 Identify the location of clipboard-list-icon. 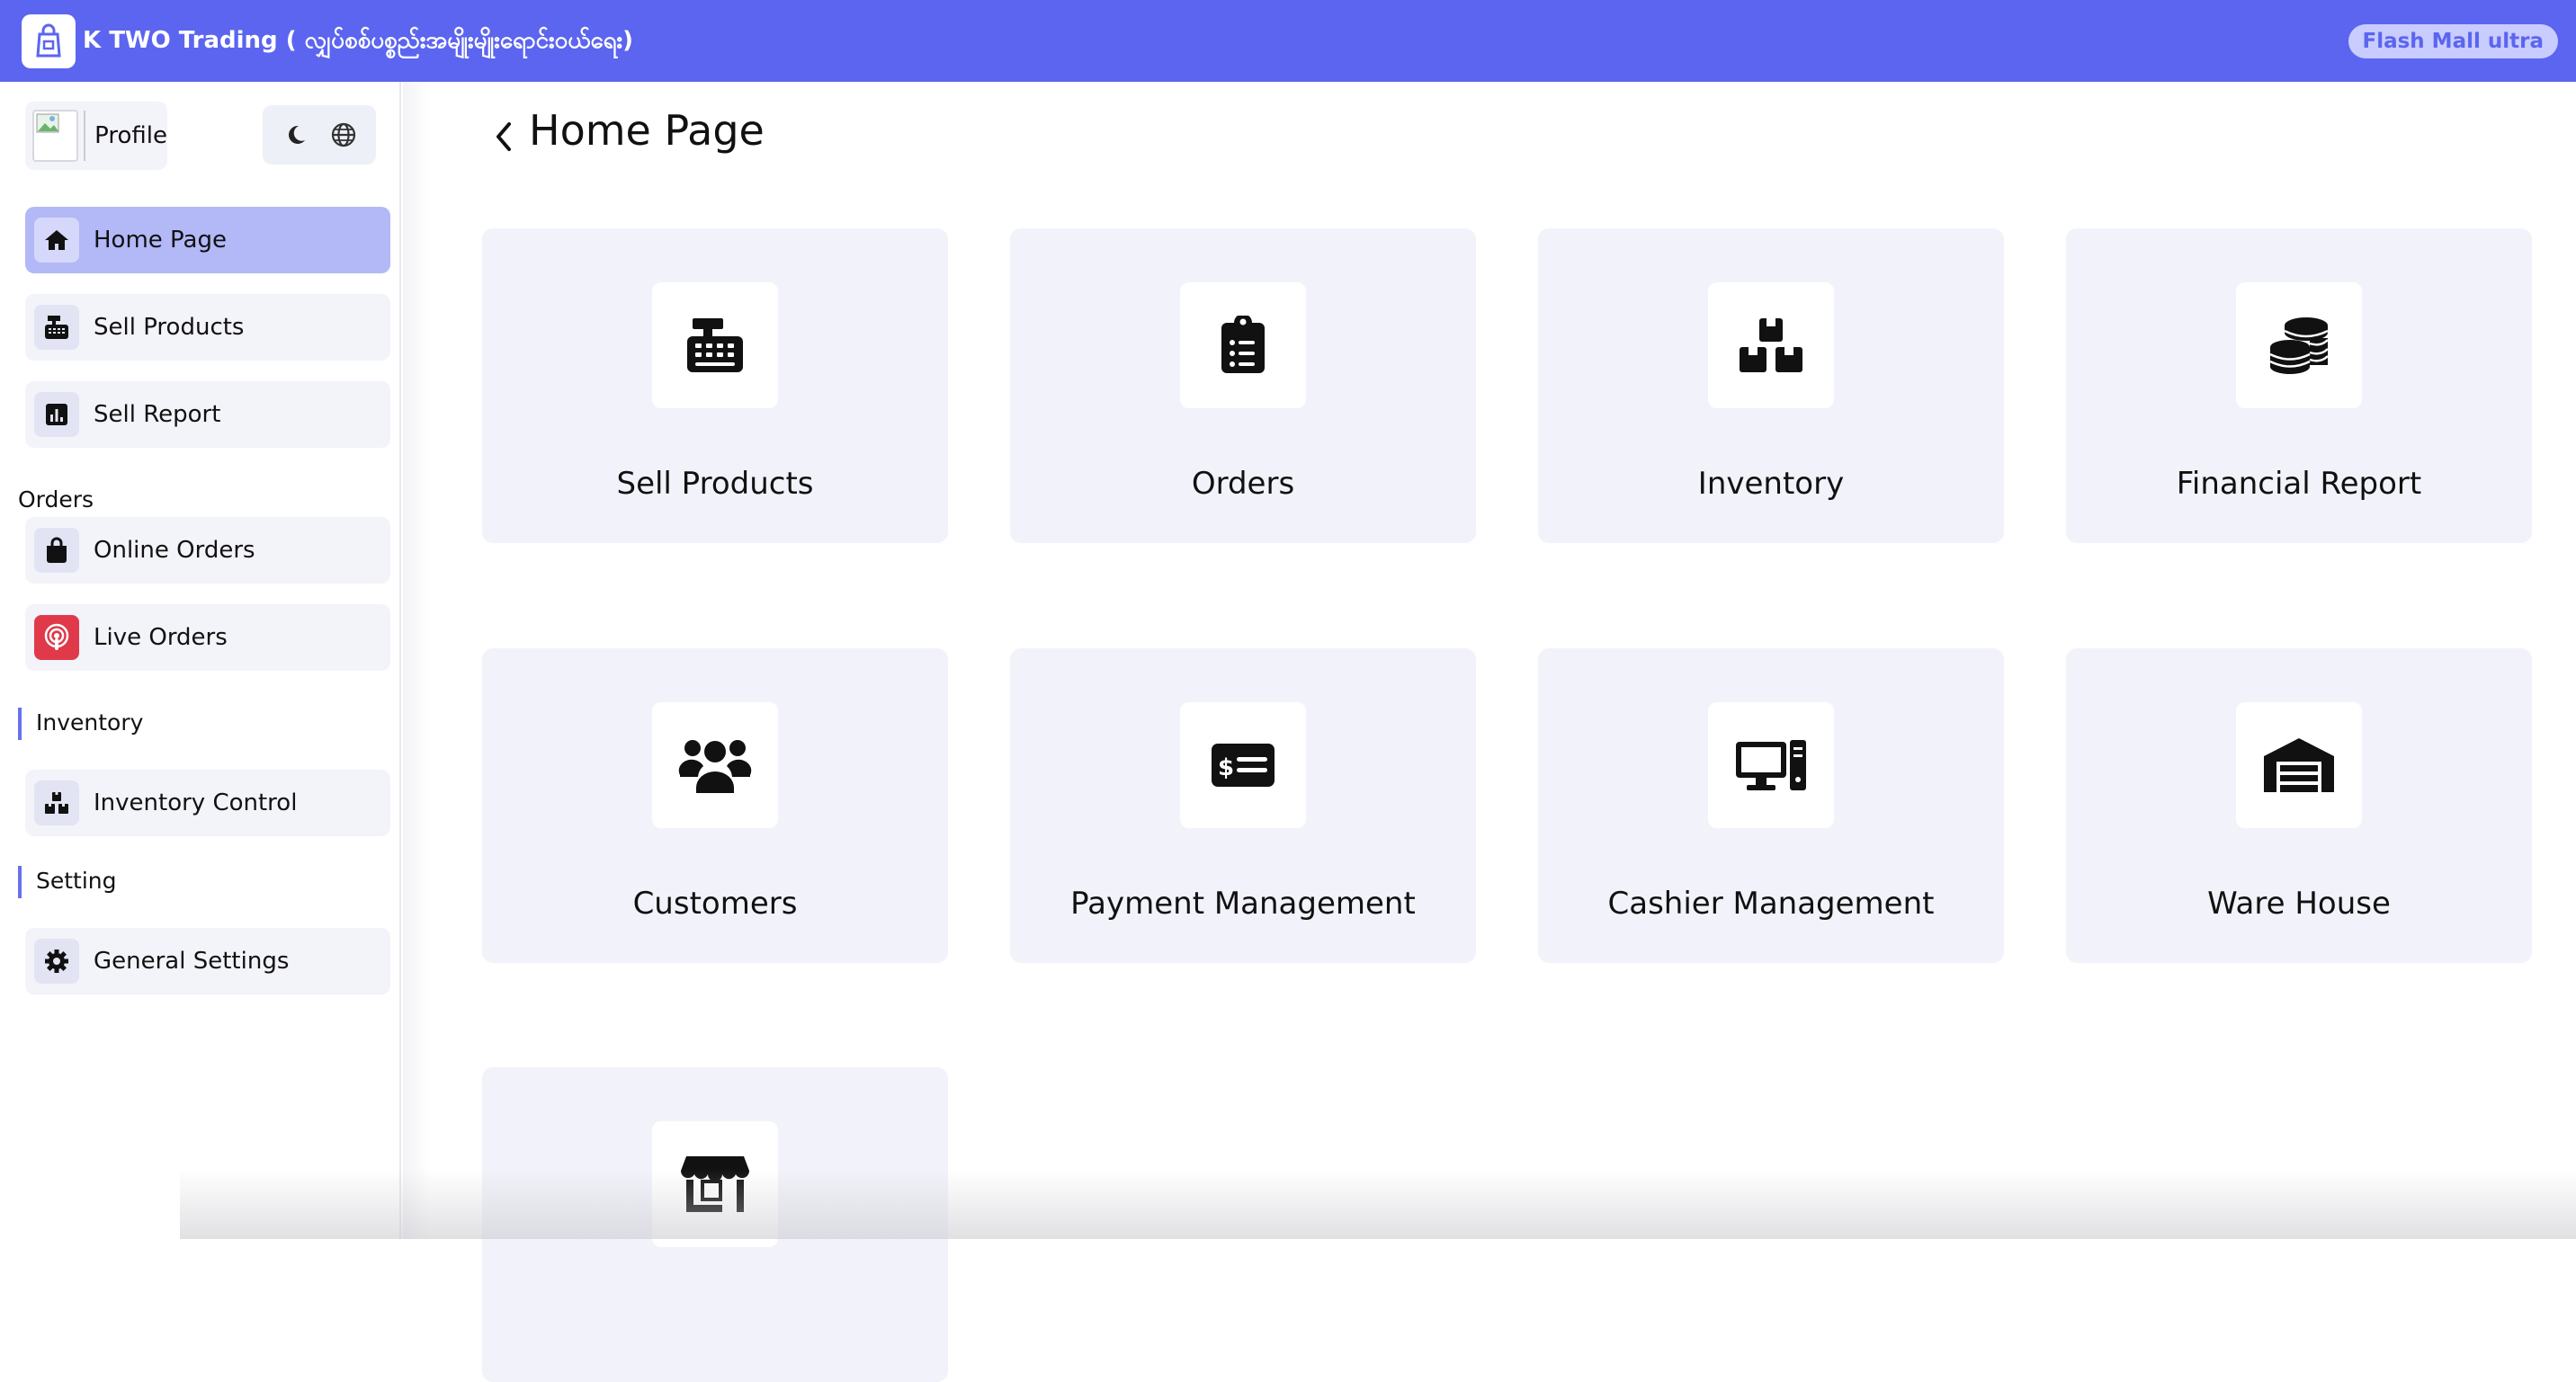
(1243, 345).